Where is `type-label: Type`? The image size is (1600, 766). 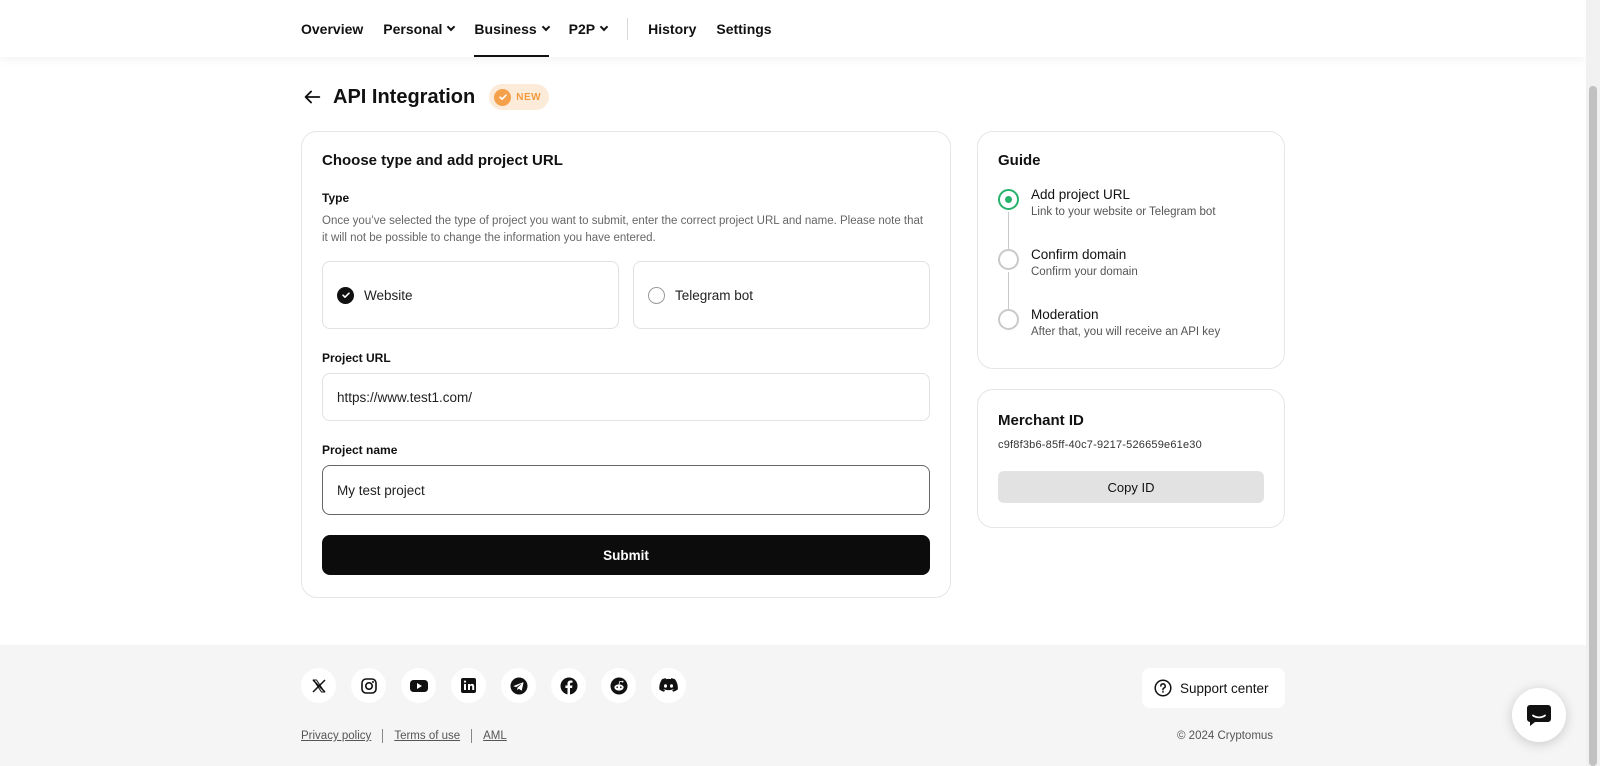
type-label: Type is located at coordinates (336, 198).